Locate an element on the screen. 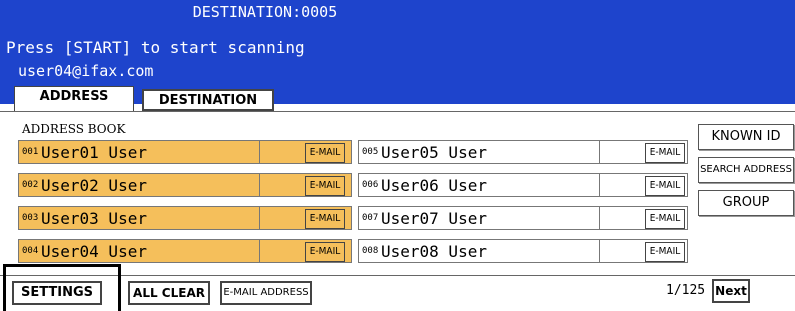  entry-number: 005 is located at coordinates (370, 152).